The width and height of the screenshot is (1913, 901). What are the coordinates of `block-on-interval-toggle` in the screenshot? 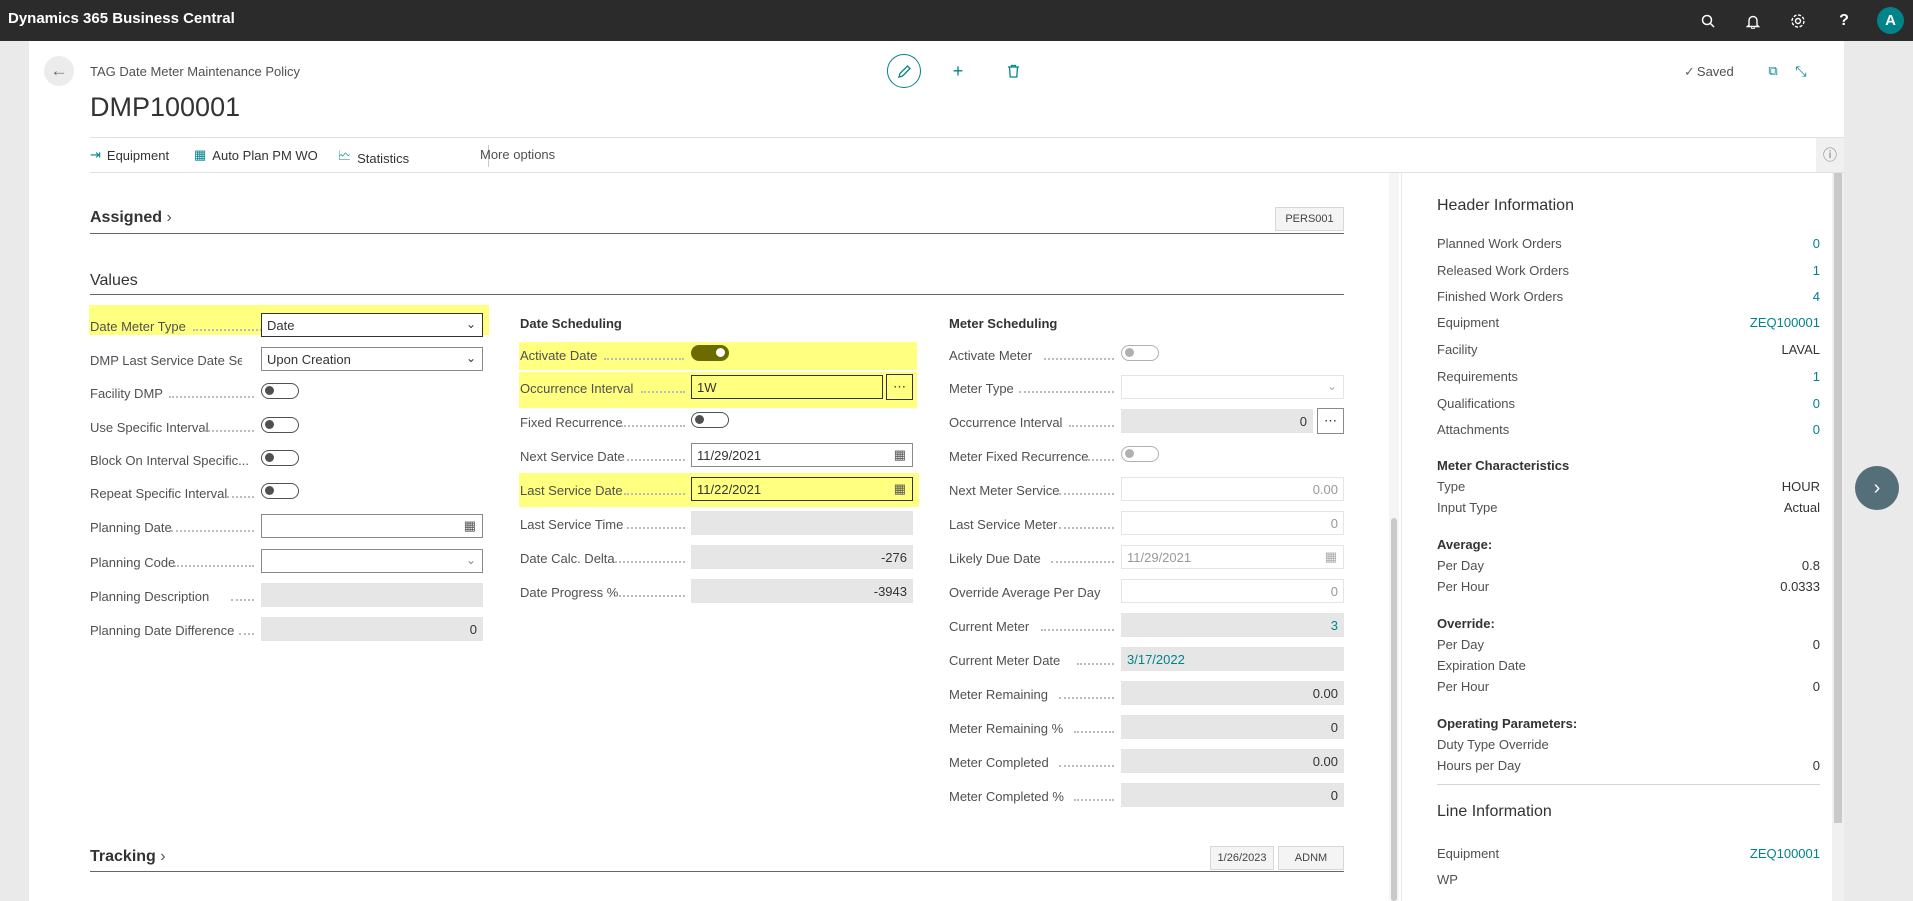 It's located at (280, 458).